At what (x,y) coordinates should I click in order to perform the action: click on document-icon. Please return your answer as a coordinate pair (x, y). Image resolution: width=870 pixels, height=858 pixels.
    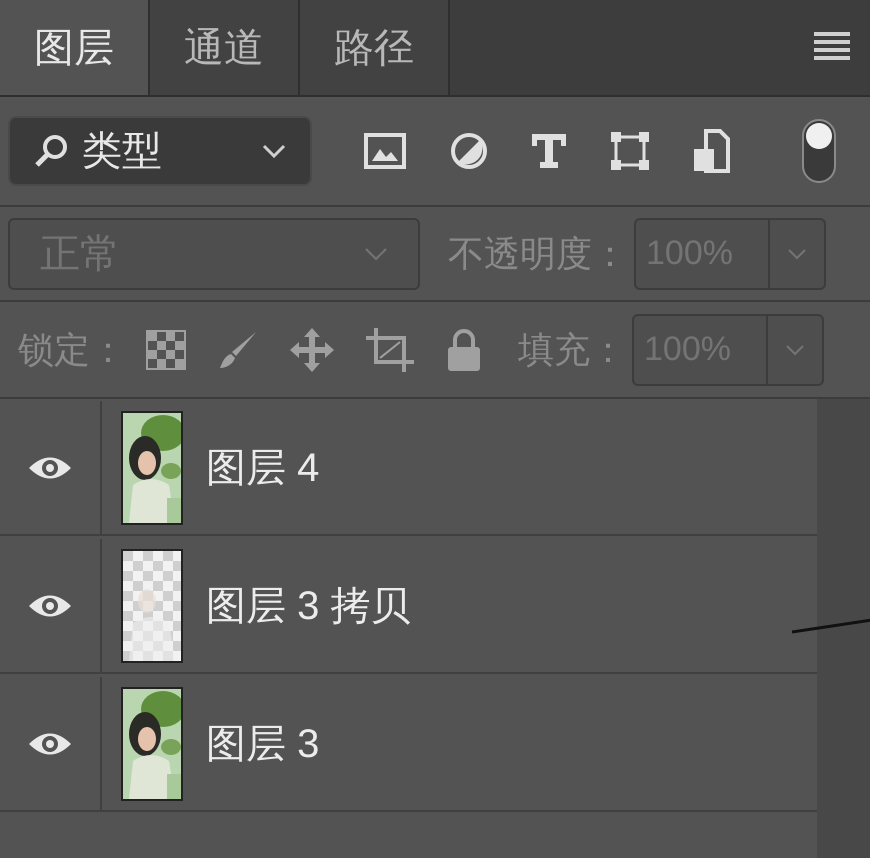
    Looking at the image, I should click on (712, 151).